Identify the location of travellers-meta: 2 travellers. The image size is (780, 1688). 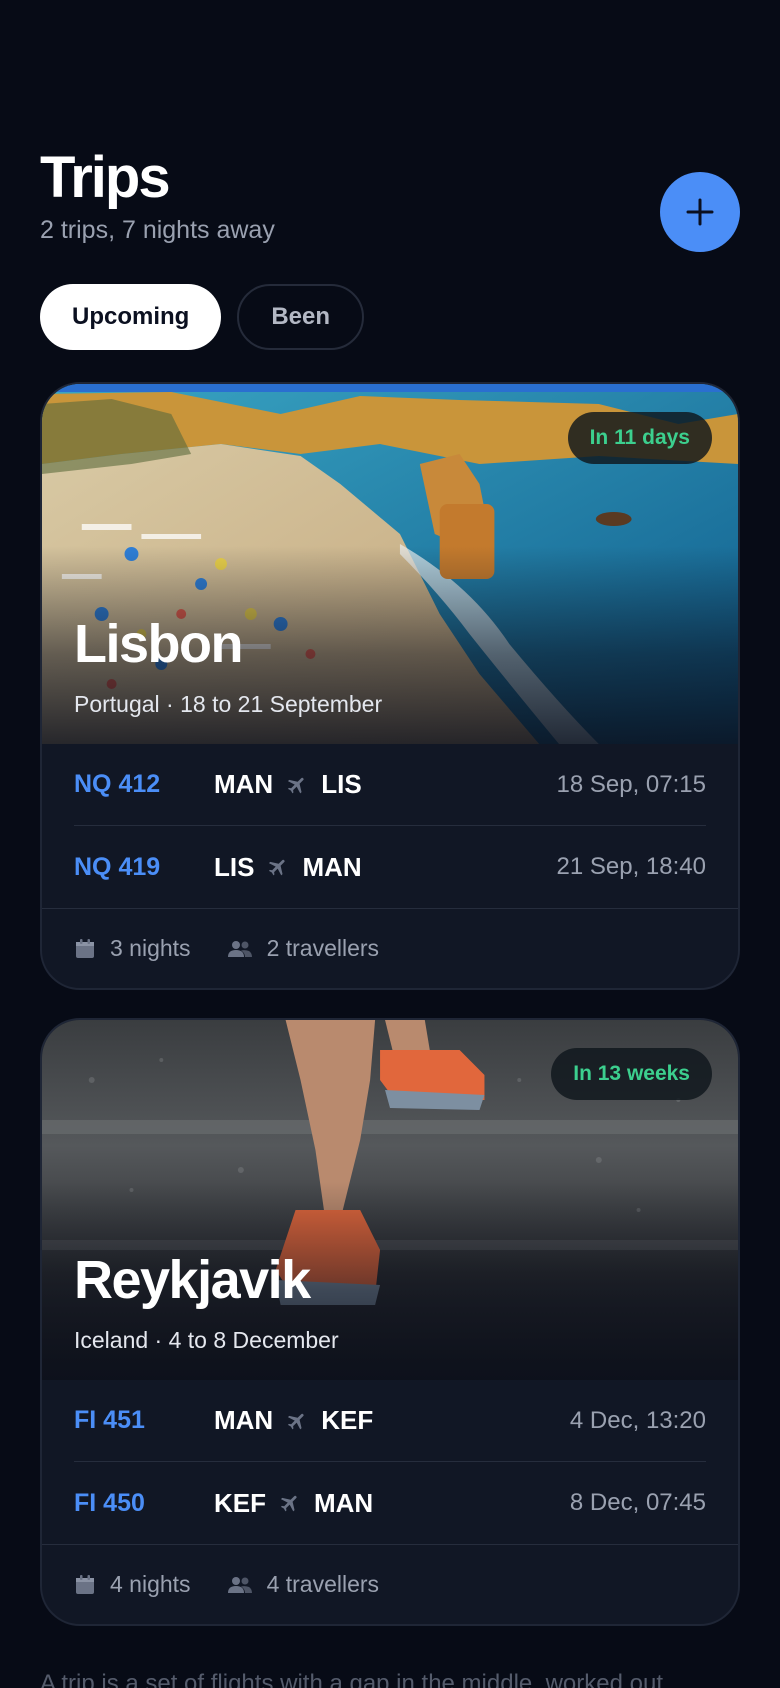
(303, 948).